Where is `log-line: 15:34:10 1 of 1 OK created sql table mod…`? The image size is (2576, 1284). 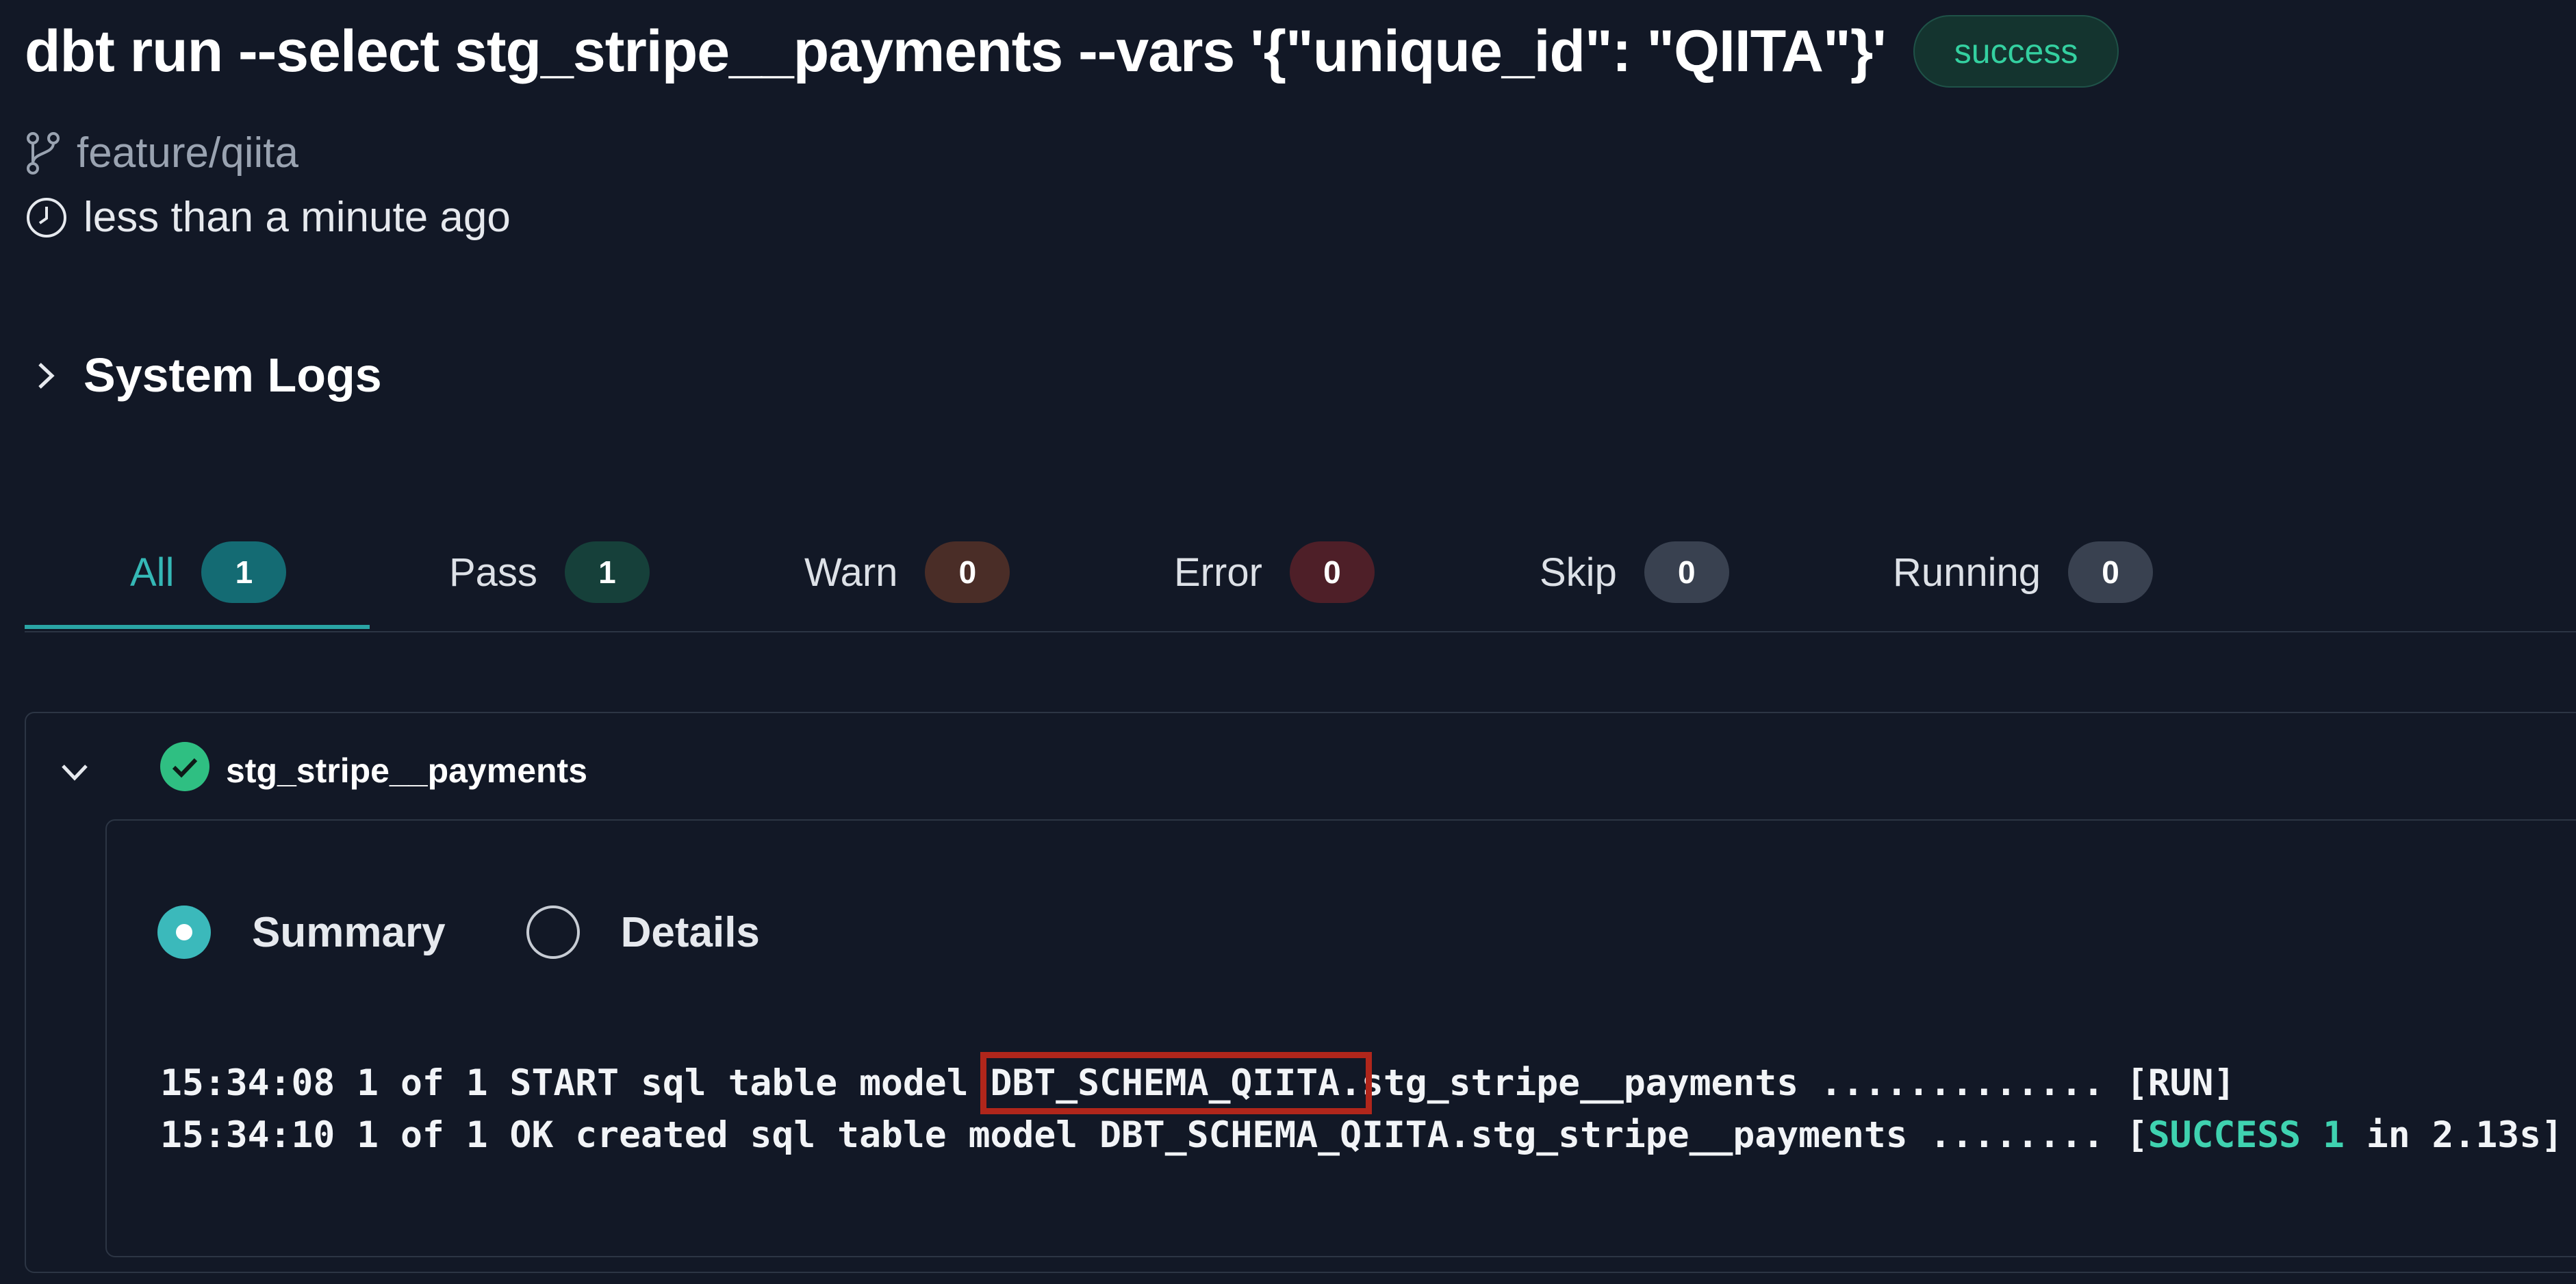
log-line: 15:34:10 1 of 1 OK created sql table mod… is located at coordinates (1361, 1135).